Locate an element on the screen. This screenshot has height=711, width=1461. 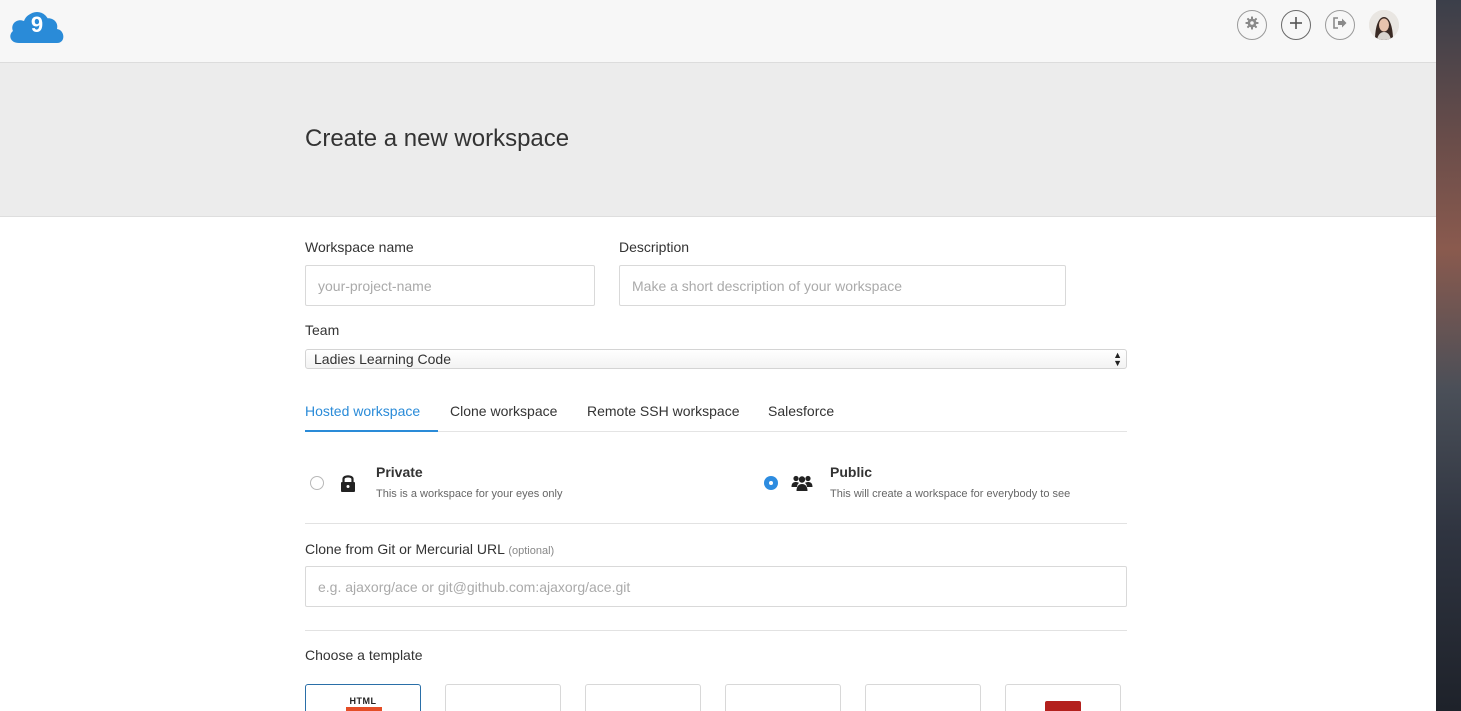
workspace-name-label: Workspace name is located at coordinates (359, 247).